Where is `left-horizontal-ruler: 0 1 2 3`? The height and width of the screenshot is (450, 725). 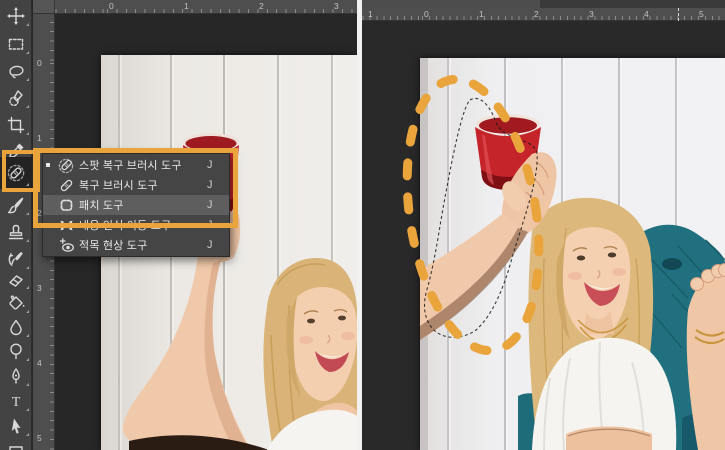
left-horizontal-ruler: 0 1 2 3 is located at coordinates (195, 7).